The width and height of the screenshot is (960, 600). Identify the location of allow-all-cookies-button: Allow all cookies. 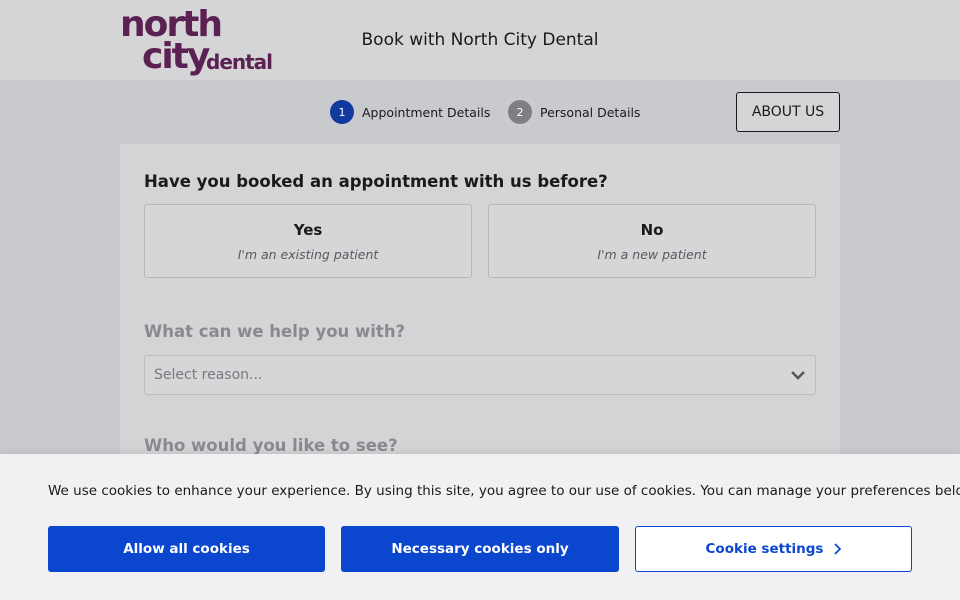
(186, 549).